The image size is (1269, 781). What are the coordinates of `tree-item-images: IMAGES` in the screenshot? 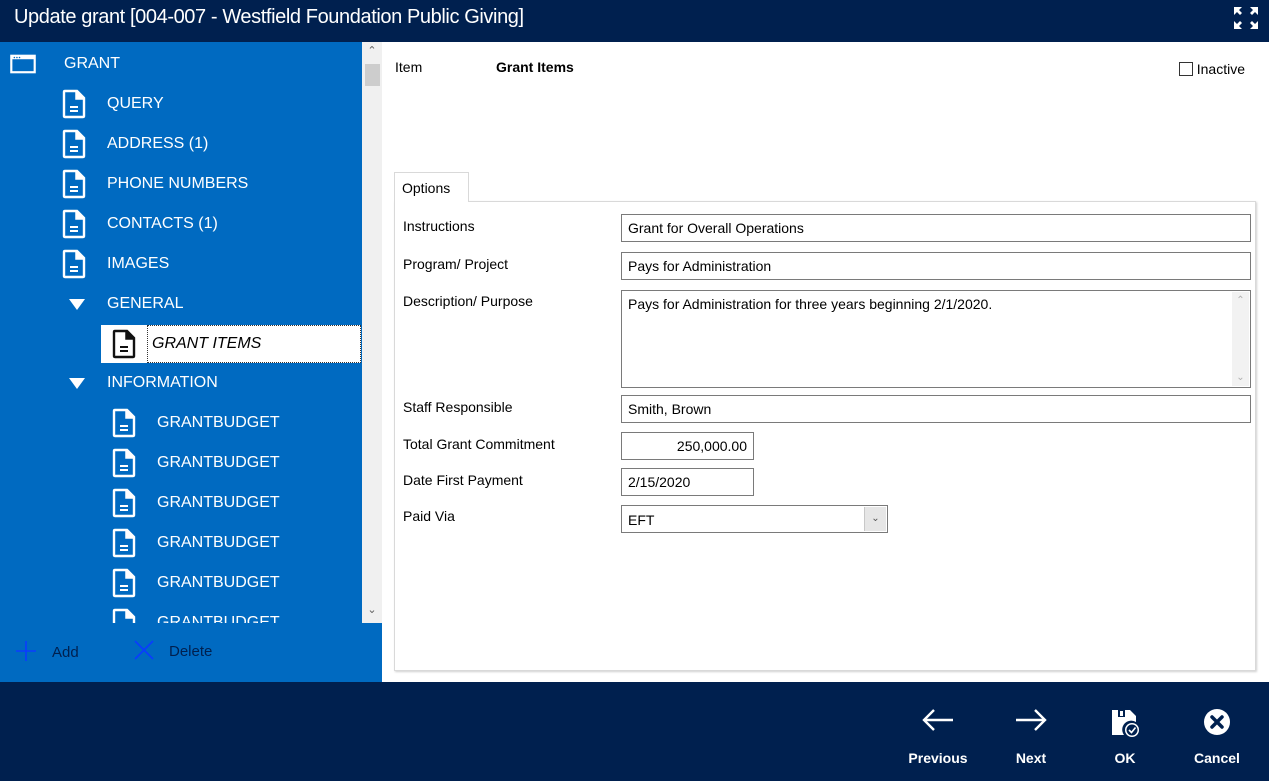 It's located at (115, 264).